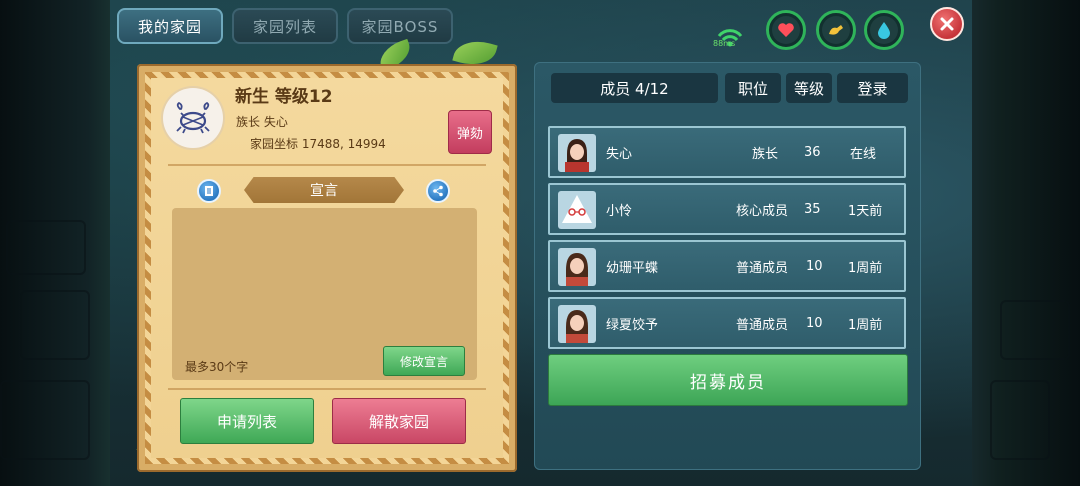 This screenshot has height=486, width=1080. I want to click on declaration-title: 宣言, so click(324, 190).